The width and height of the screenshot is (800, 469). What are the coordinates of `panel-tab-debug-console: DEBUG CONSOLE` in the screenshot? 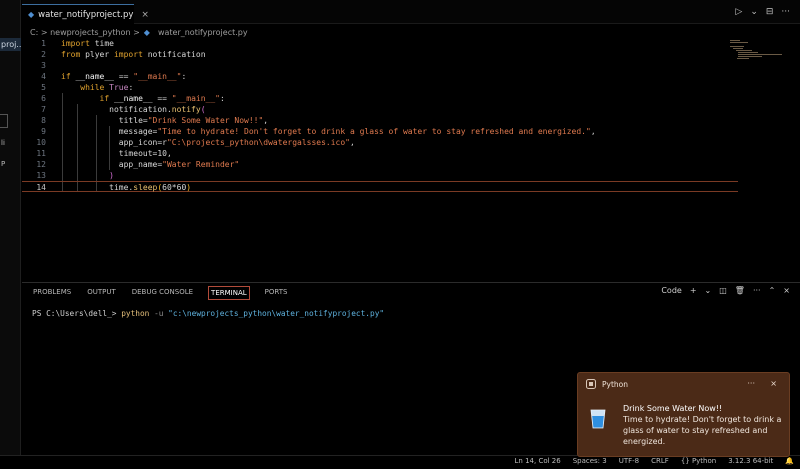 It's located at (162, 293).